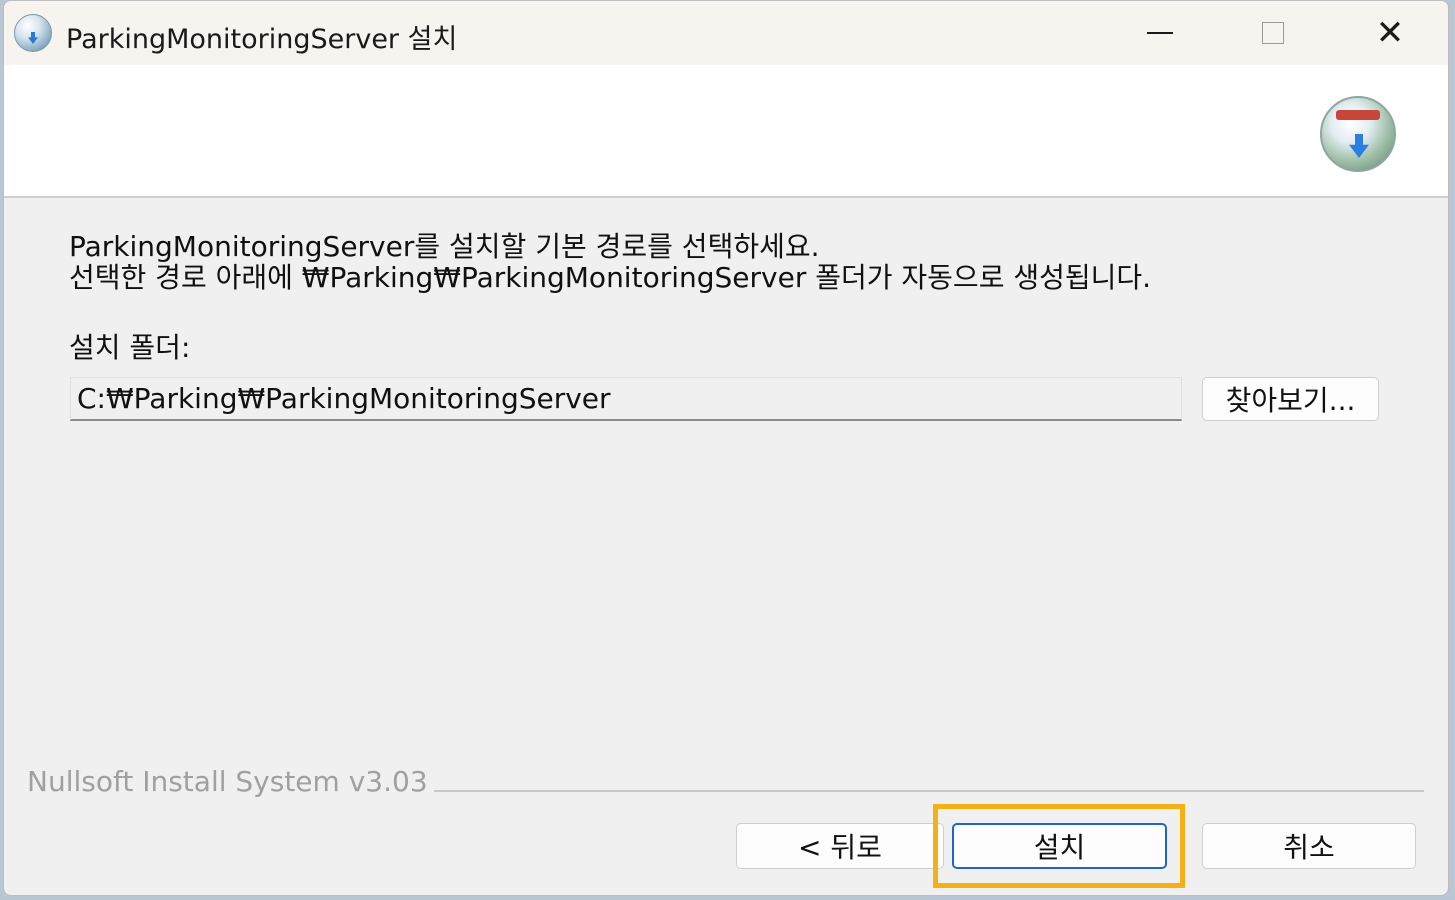 The height and width of the screenshot is (900, 1455). I want to click on branding-divider, so click(929, 791).